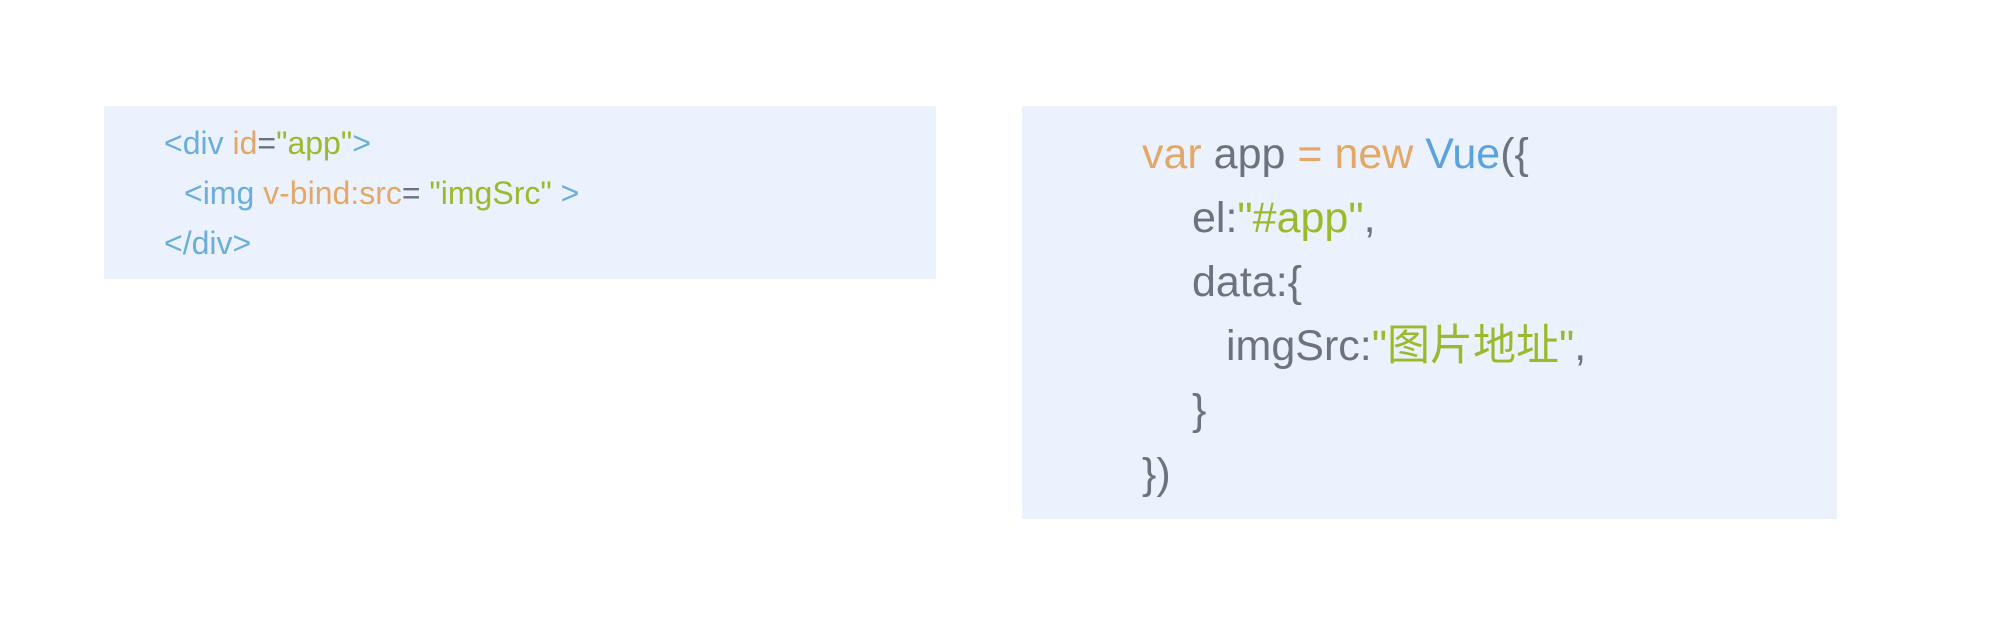 Image resolution: width=1996 pixels, height=620 pixels. Describe the element at coordinates (198, 143) in the screenshot. I see `html-tag-open: <div` at that location.